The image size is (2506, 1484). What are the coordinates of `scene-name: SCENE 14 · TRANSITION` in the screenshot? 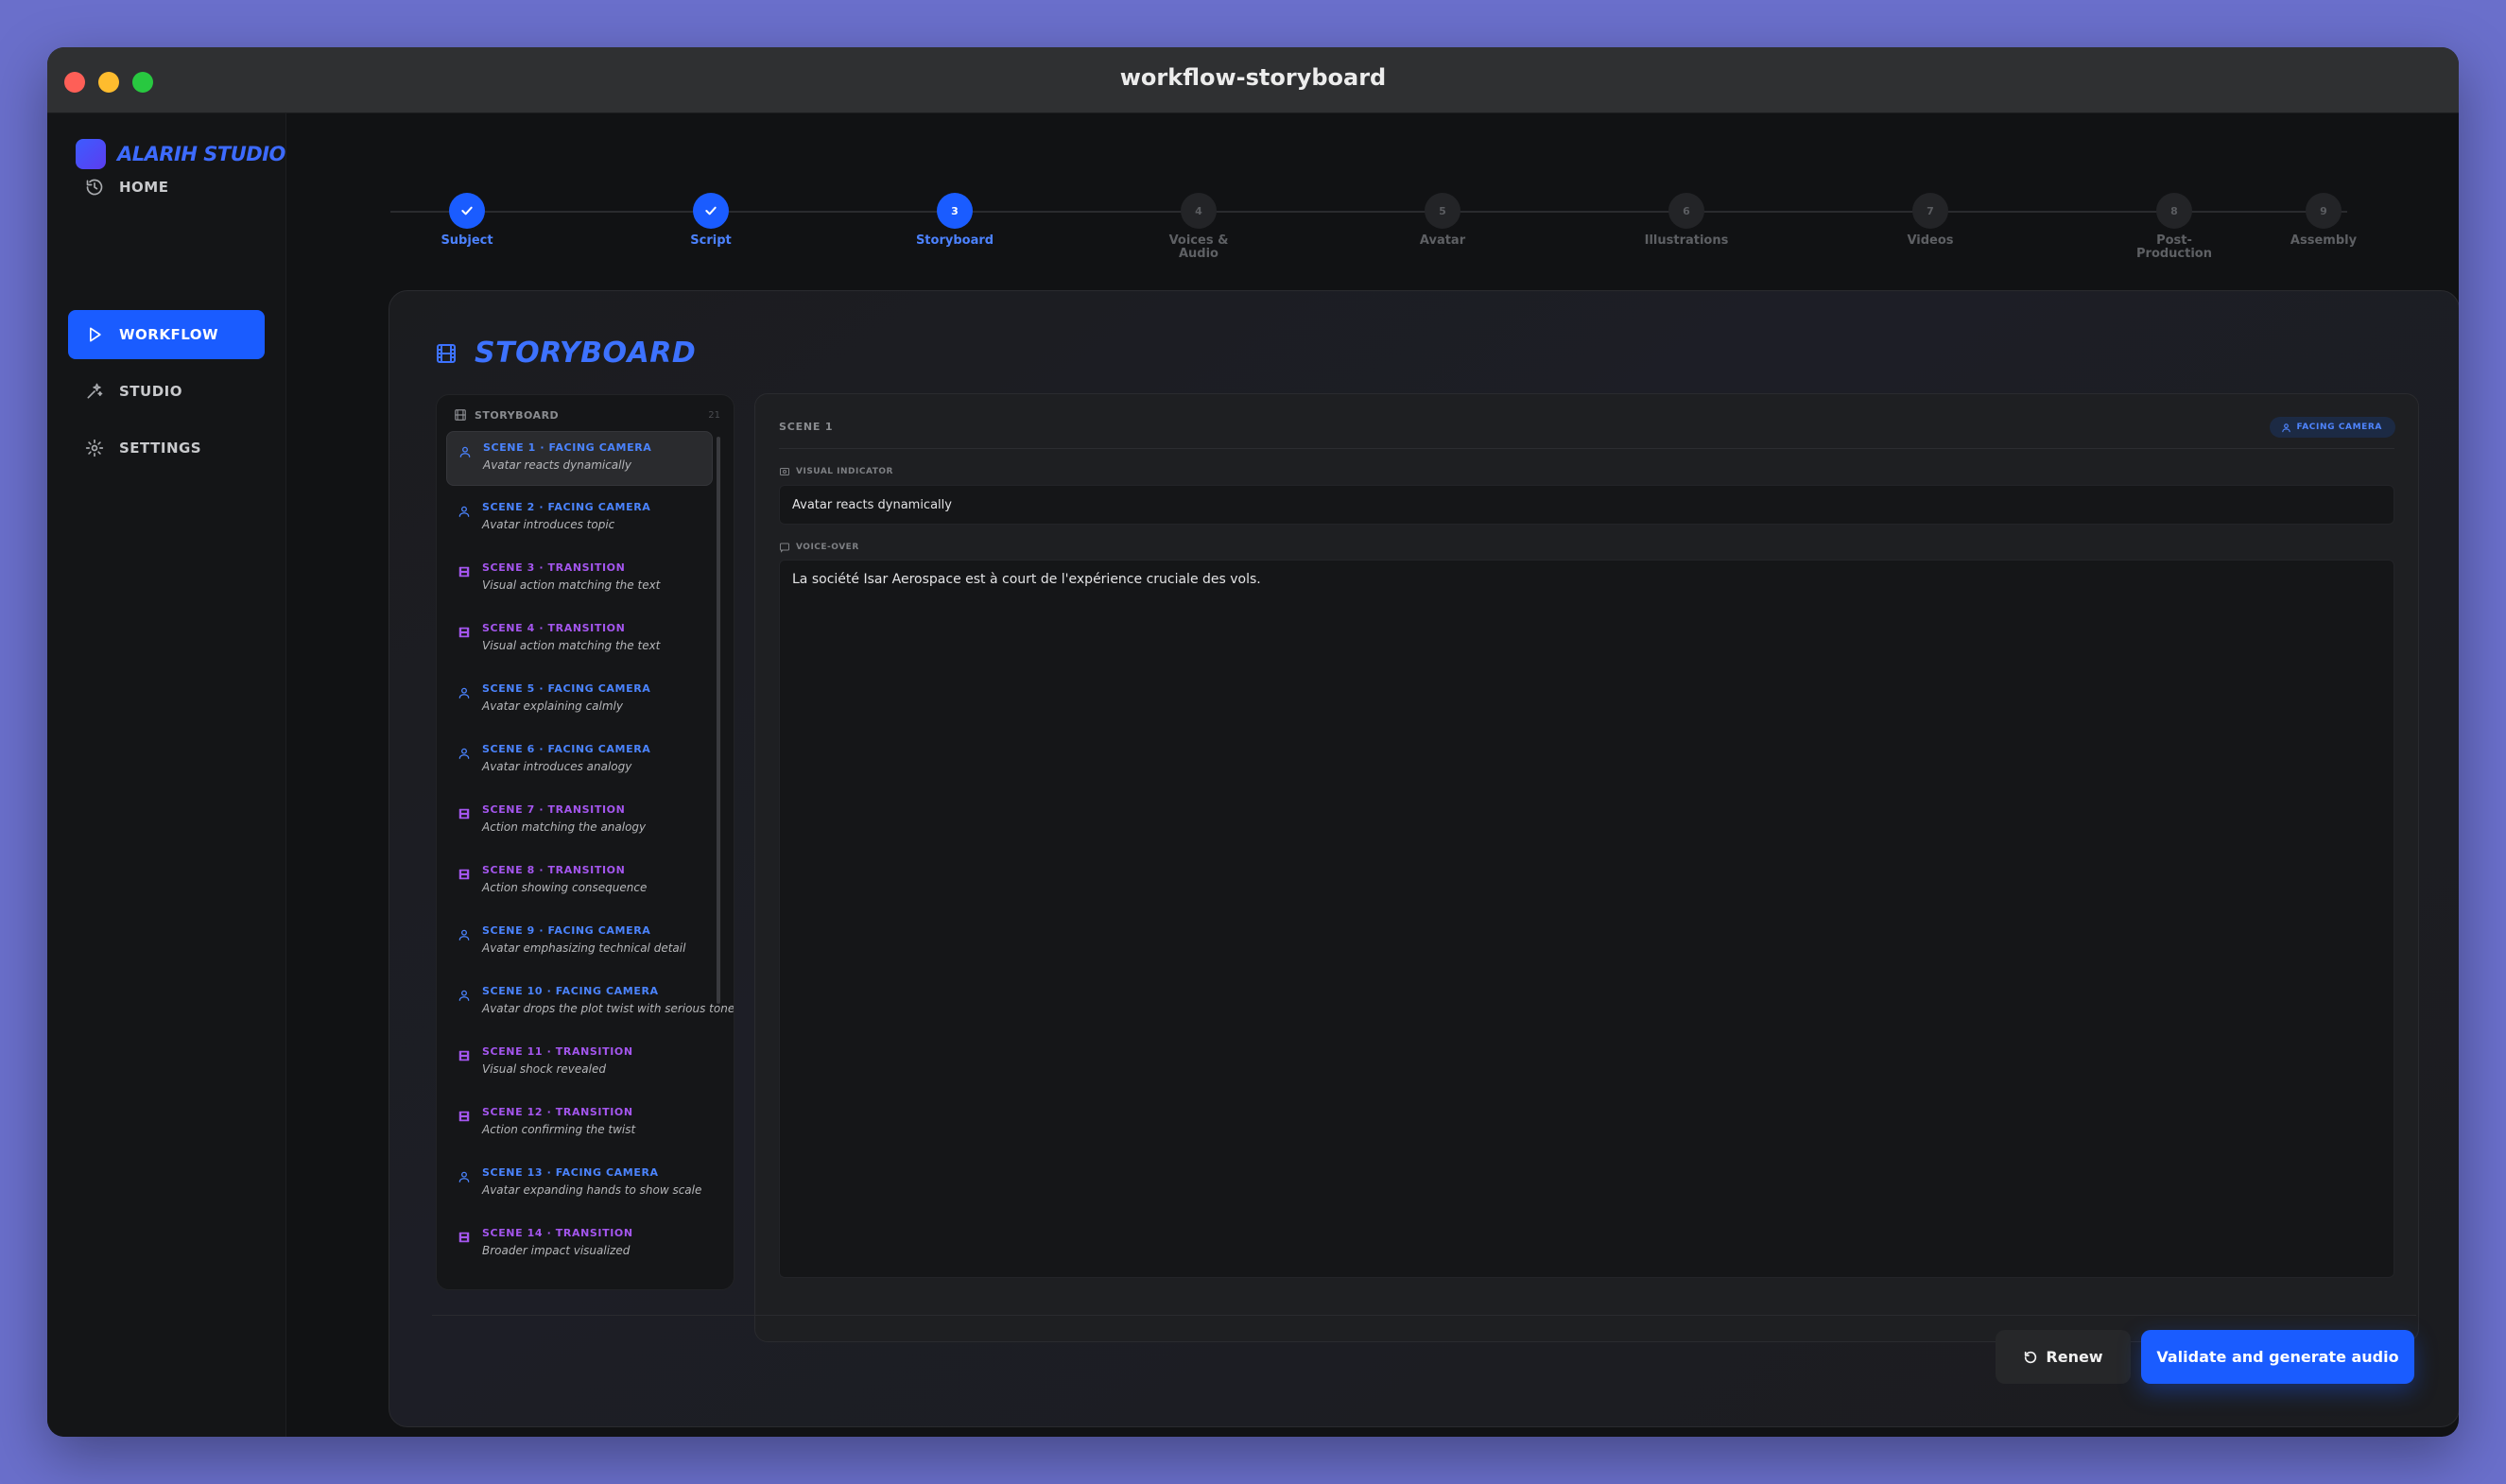 It's located at (557, 1233).